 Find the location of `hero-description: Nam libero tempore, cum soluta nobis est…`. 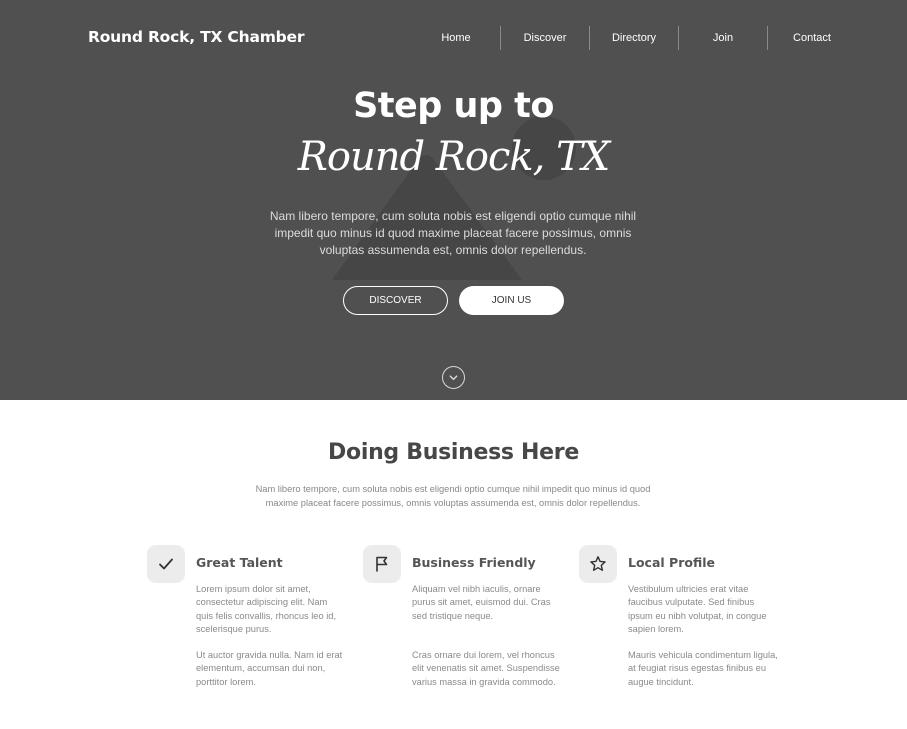

hero-description: Nam libero tempore, cum soluta nobis est… is located at coordinates (453, 233).